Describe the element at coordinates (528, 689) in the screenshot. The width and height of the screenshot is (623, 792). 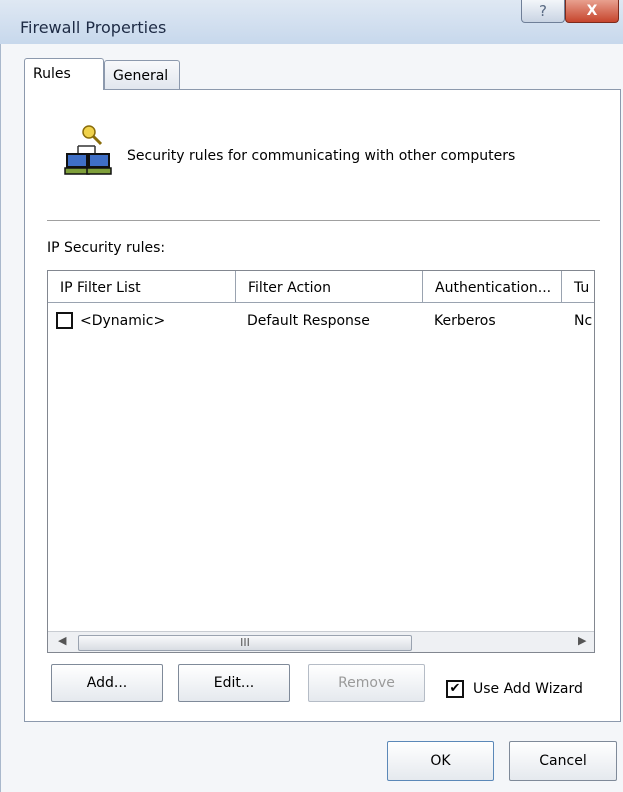
I see `use-add-wizard-label: Use Add Wizard` at that location.